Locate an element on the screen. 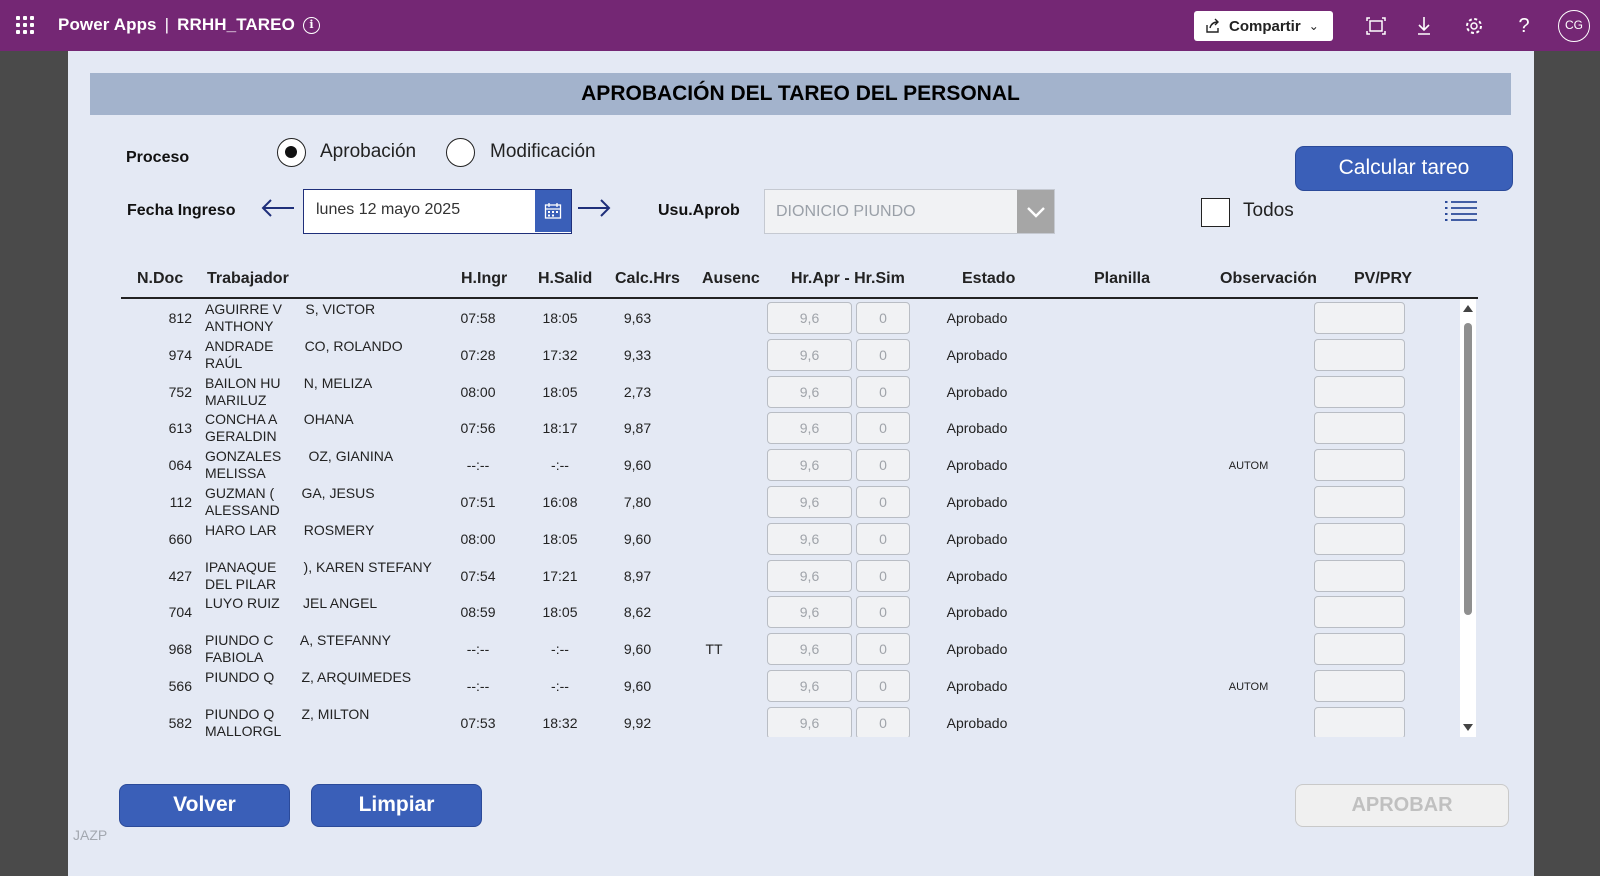  todos-checkbox is located at coordinates (1215, 212).